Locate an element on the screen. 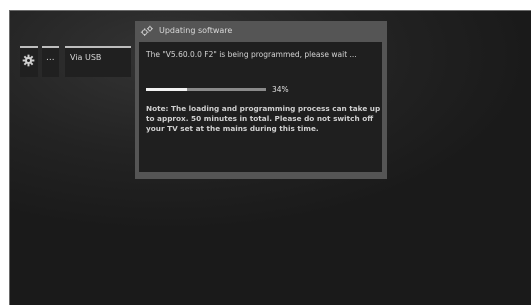 The image size is (531, 305). dialog-title-bar: Updating software is located at coordinates (261, 31).